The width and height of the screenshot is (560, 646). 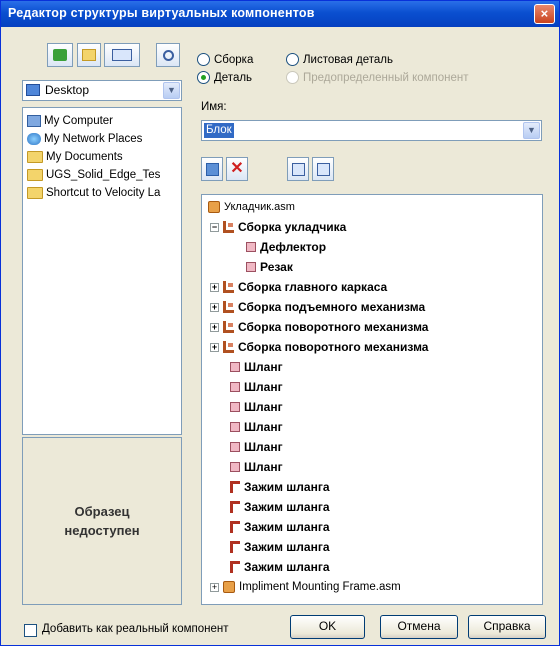 I want to click on desktop-icon, so click(x=33, y=90).